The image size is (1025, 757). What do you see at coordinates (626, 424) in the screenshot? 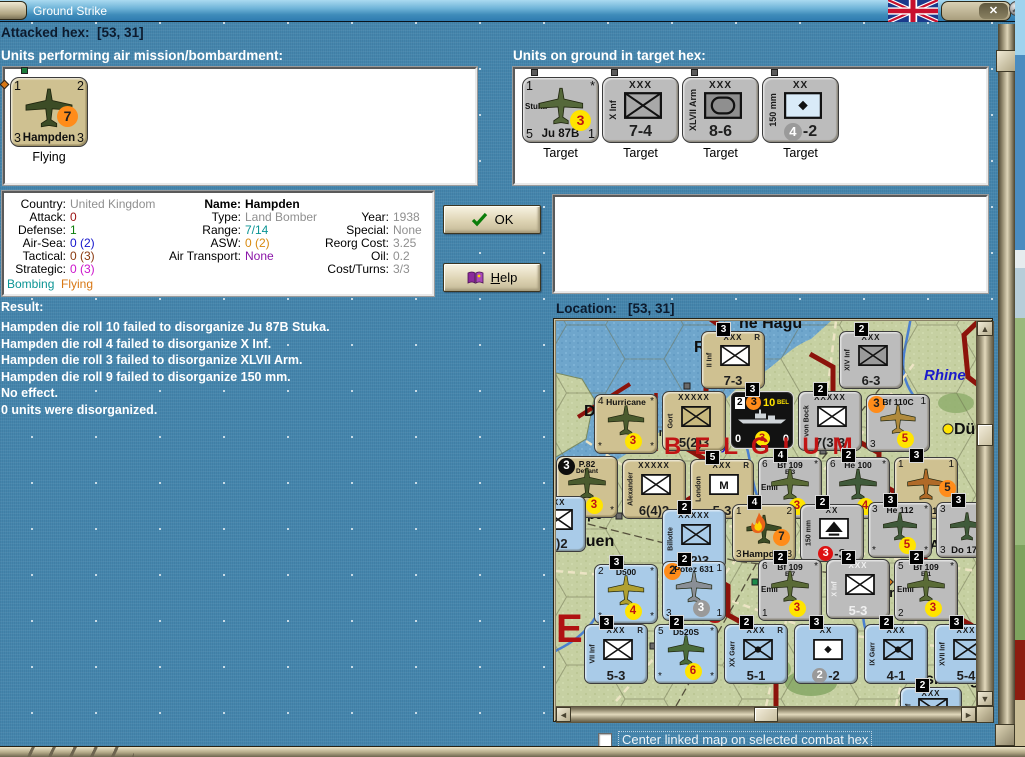
I see `map-unit-counter: 4HurricaneI***3` at bounding box center [626, 424].